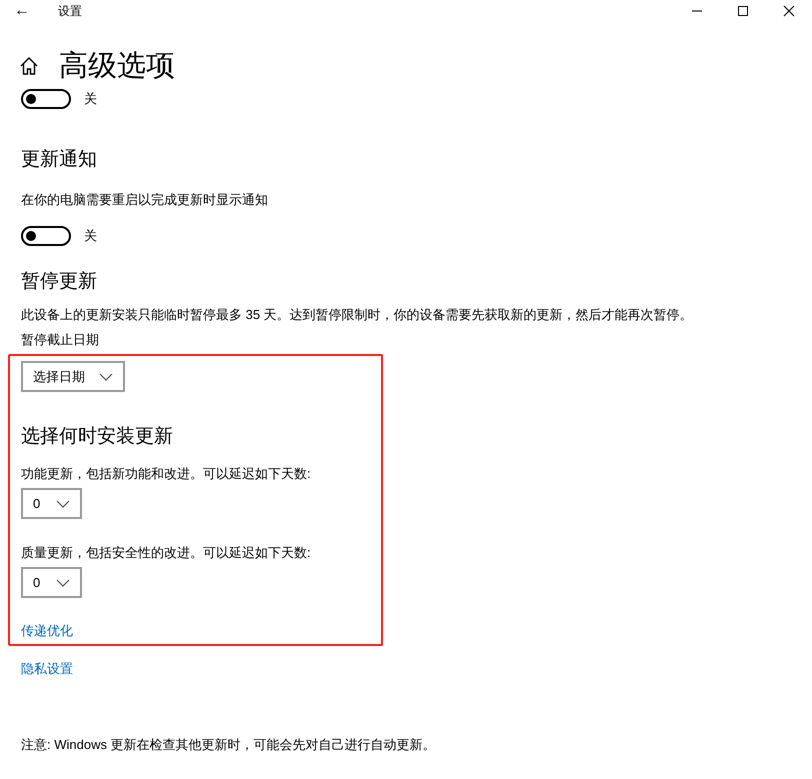 The height and width of the screenshot is (779, 812). I want to click on settings-link: 隐私设置, so click(47, 669).